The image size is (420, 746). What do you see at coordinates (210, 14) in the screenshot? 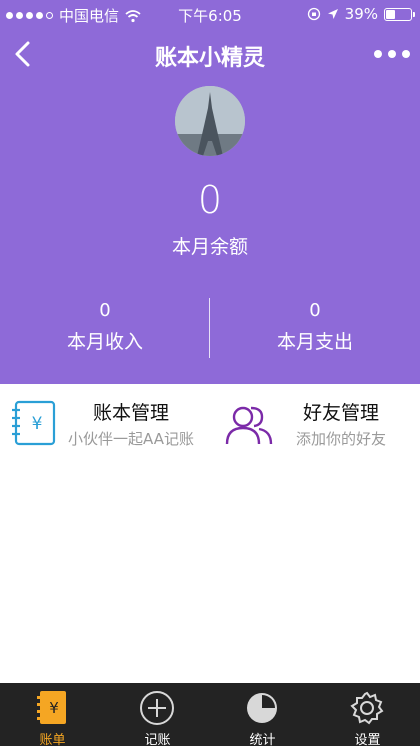
I see `status-bar: 中国电信 下午6:05 39%` at bounding box center [210, 14].